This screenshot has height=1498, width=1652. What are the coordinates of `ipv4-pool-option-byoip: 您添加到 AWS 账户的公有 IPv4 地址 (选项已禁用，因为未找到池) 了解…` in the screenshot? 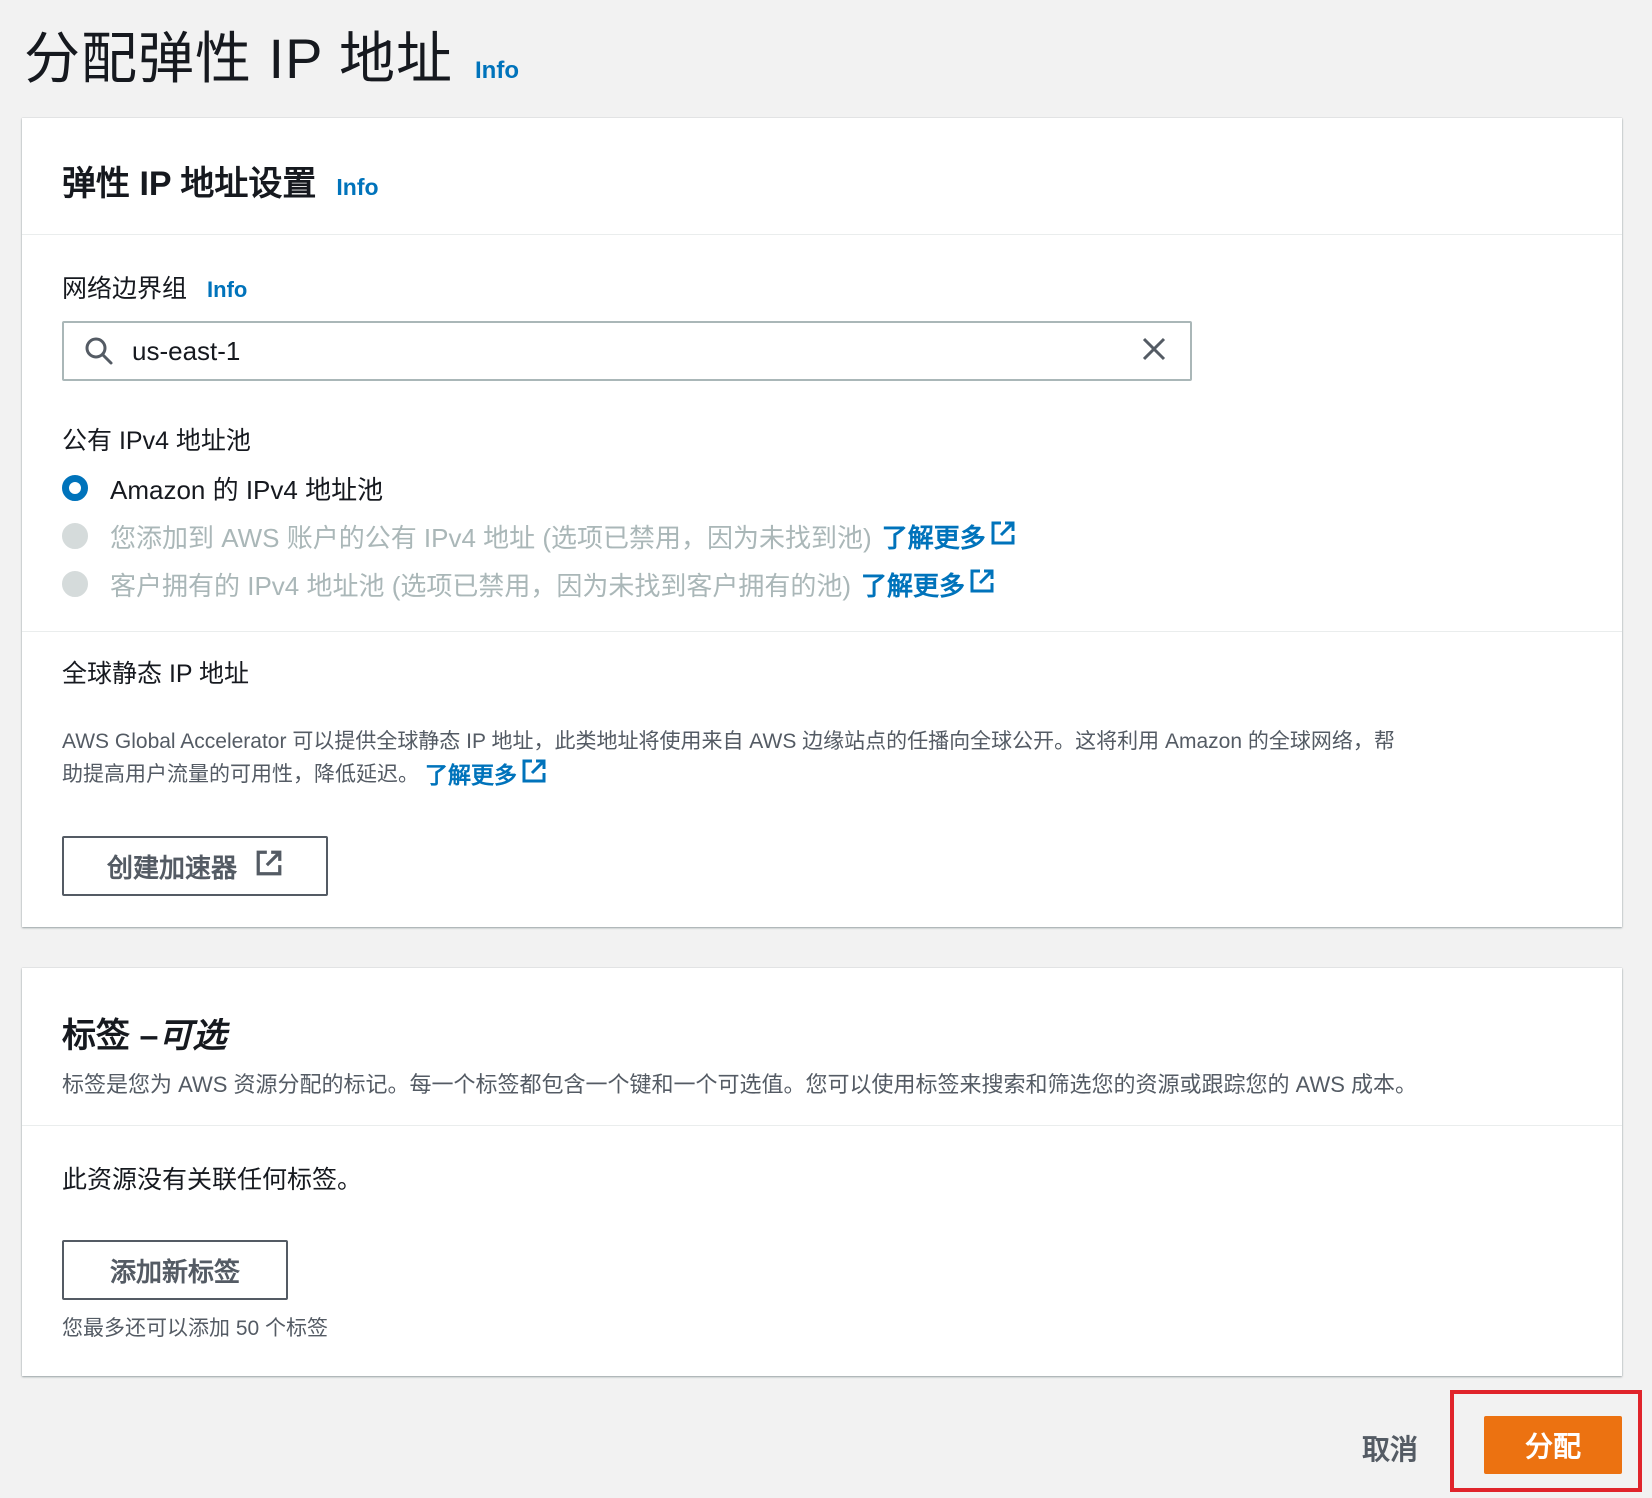 It's located at (822, 536).